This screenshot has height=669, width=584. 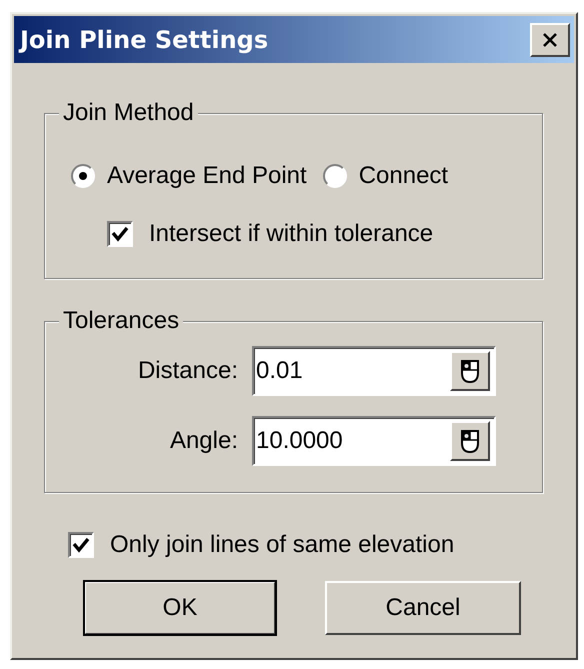 What do you see at coordinates (203, 441) in the screenshot?
I see `field-label: Angle:` at bounding box center [203, 441].